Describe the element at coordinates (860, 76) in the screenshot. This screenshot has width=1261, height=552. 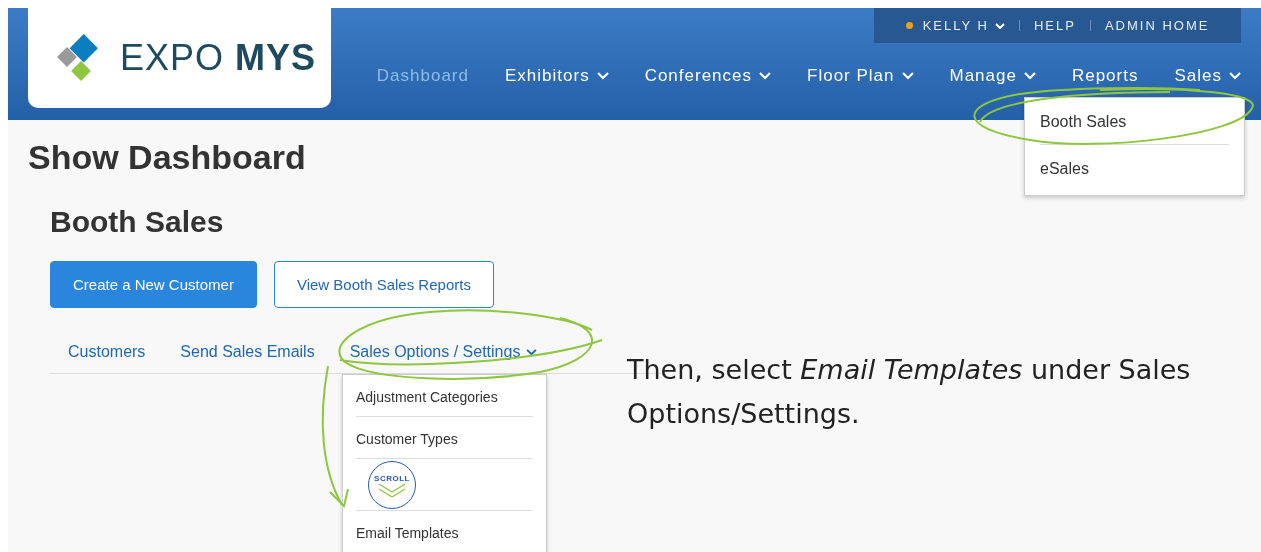
I see `nav-item: Floor Plan` at that location.